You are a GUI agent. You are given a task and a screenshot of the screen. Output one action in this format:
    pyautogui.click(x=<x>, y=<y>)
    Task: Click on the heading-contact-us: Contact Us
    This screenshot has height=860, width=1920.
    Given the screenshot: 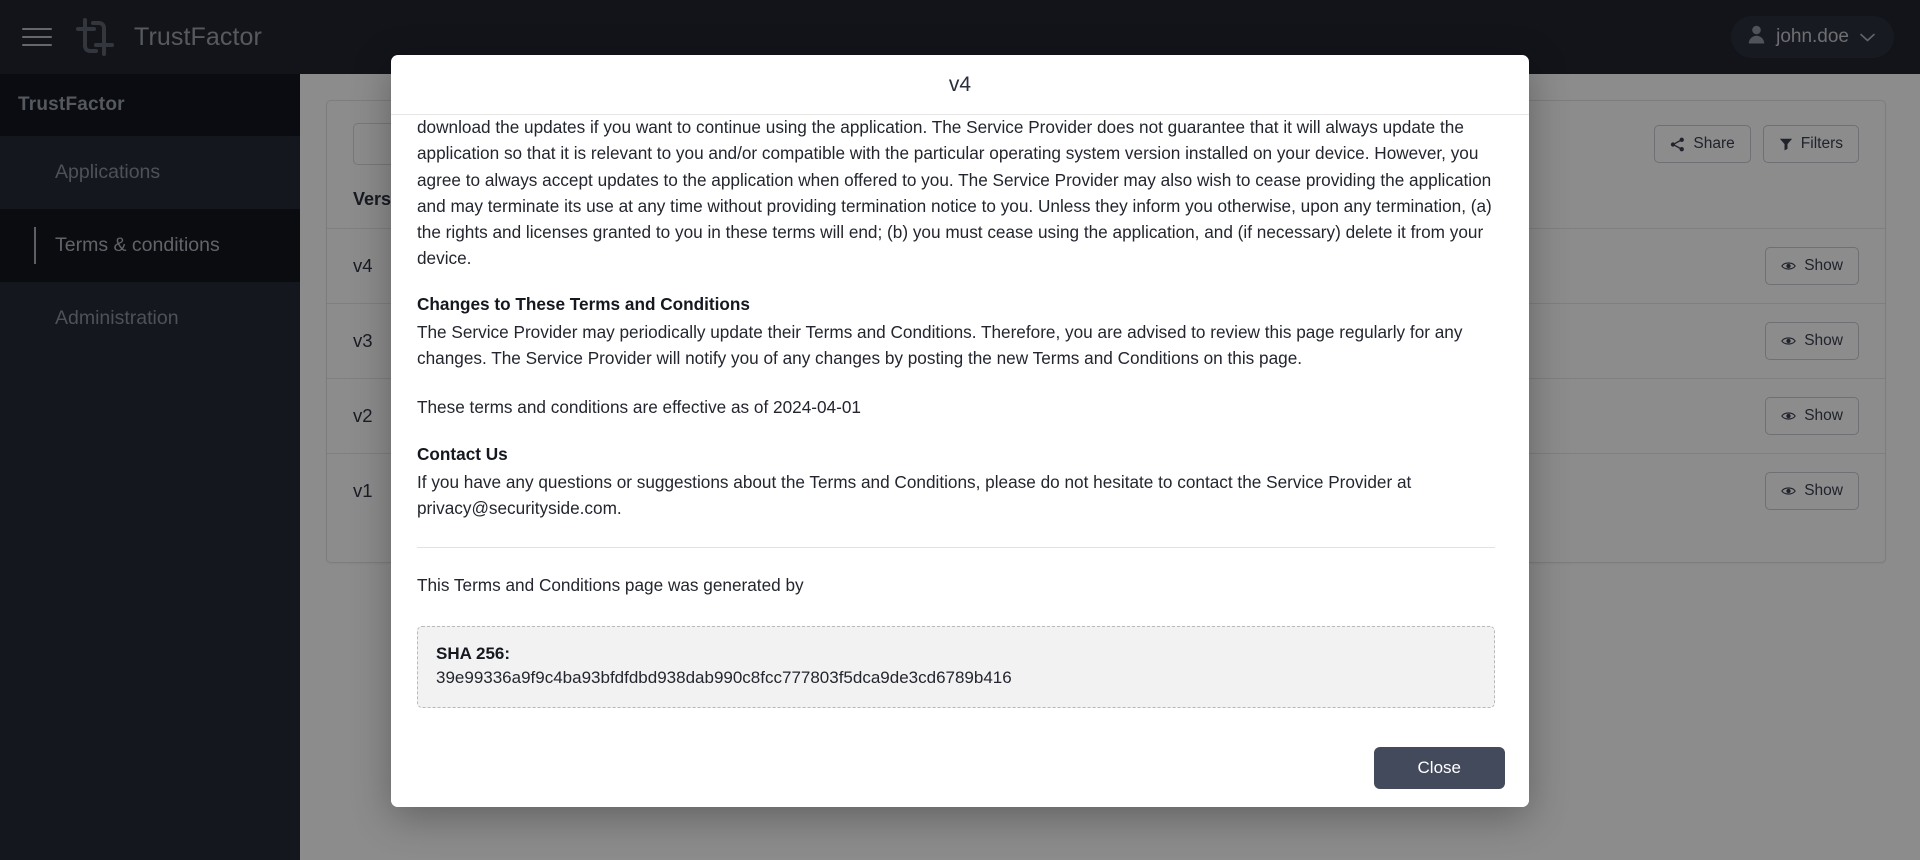 What is the action you would take?
    pyautogui.click(x=462, y=453)
    